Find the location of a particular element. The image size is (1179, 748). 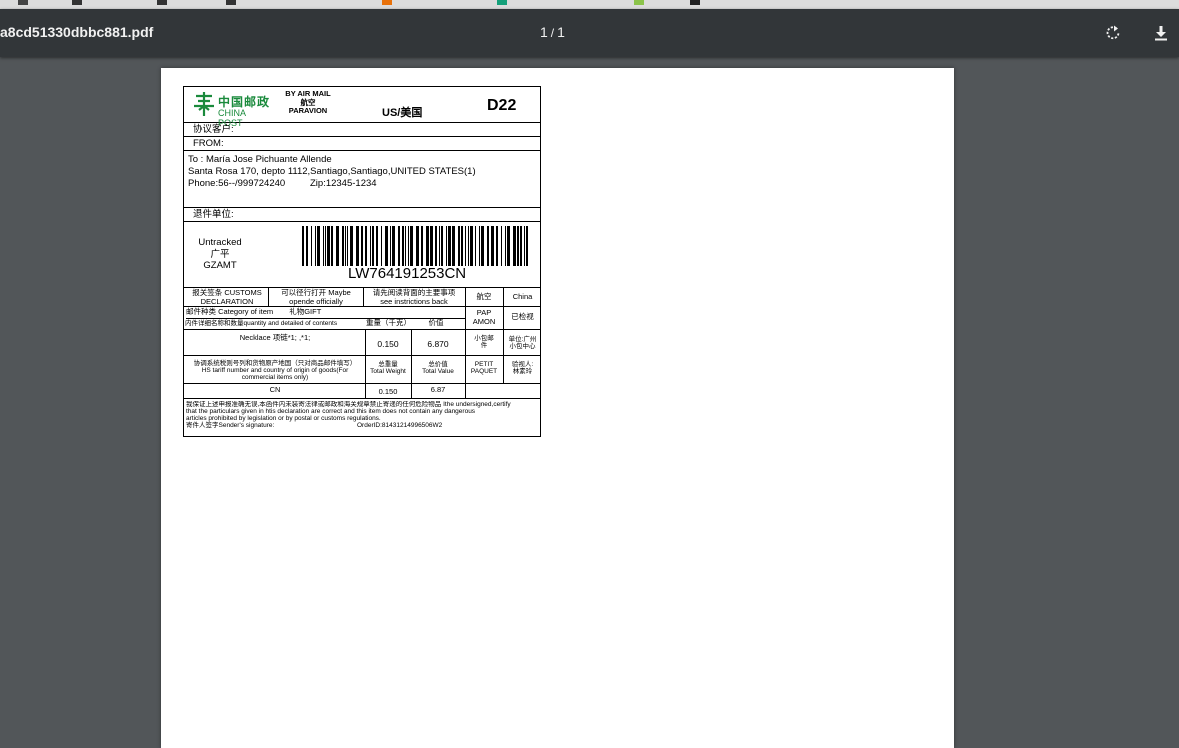

from-row: FROM: is located at coordinates (362, 144).